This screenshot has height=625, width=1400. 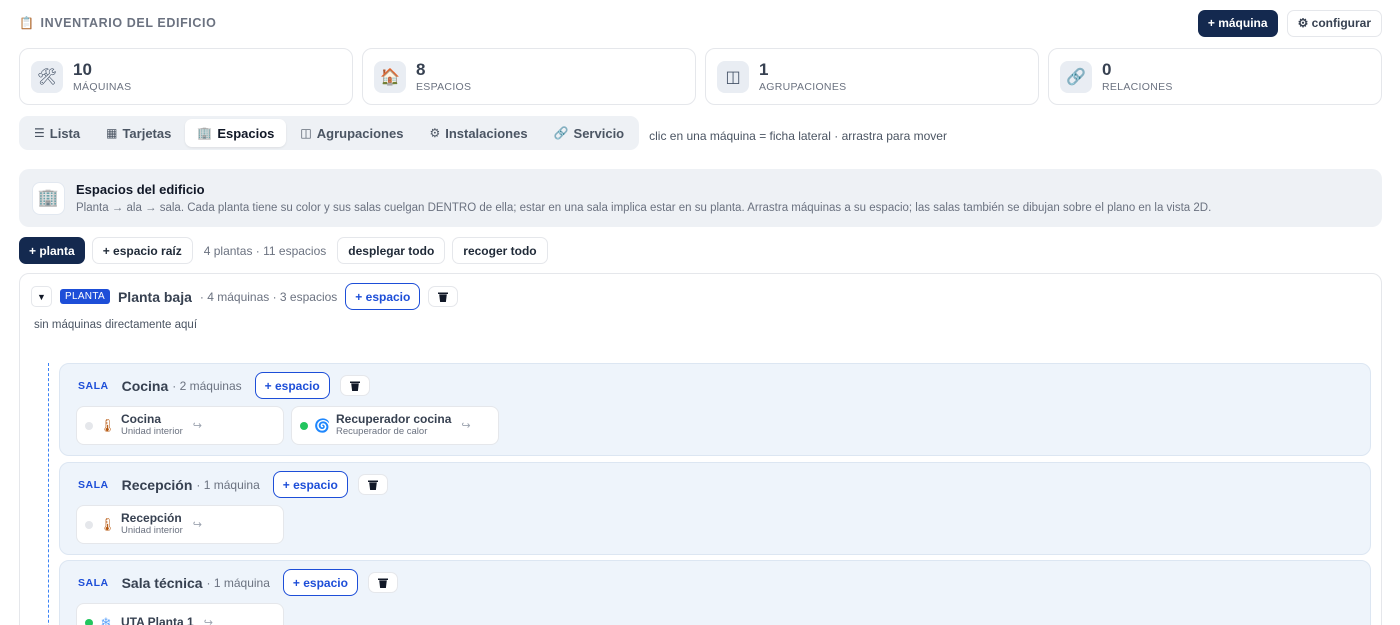 I want to click on collapse-toggle: ▼, so click(x=41, y=296).